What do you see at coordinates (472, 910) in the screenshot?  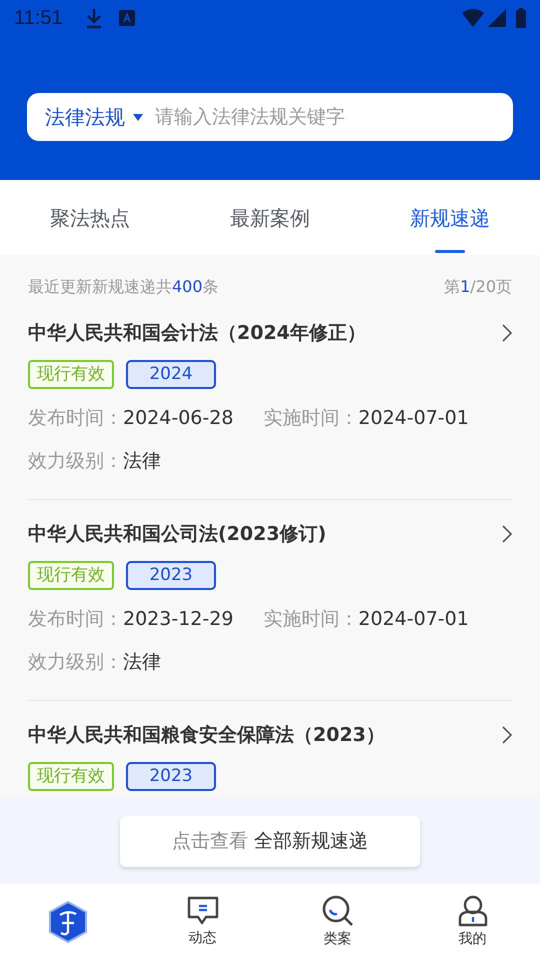 I see `profile-icon` at bounding box center [472, 910].